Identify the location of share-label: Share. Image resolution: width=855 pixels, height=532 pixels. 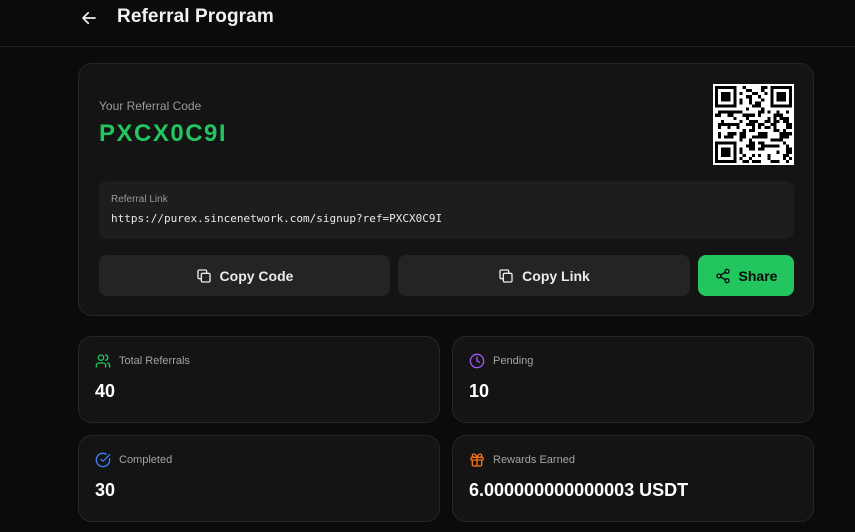
(758, 275).